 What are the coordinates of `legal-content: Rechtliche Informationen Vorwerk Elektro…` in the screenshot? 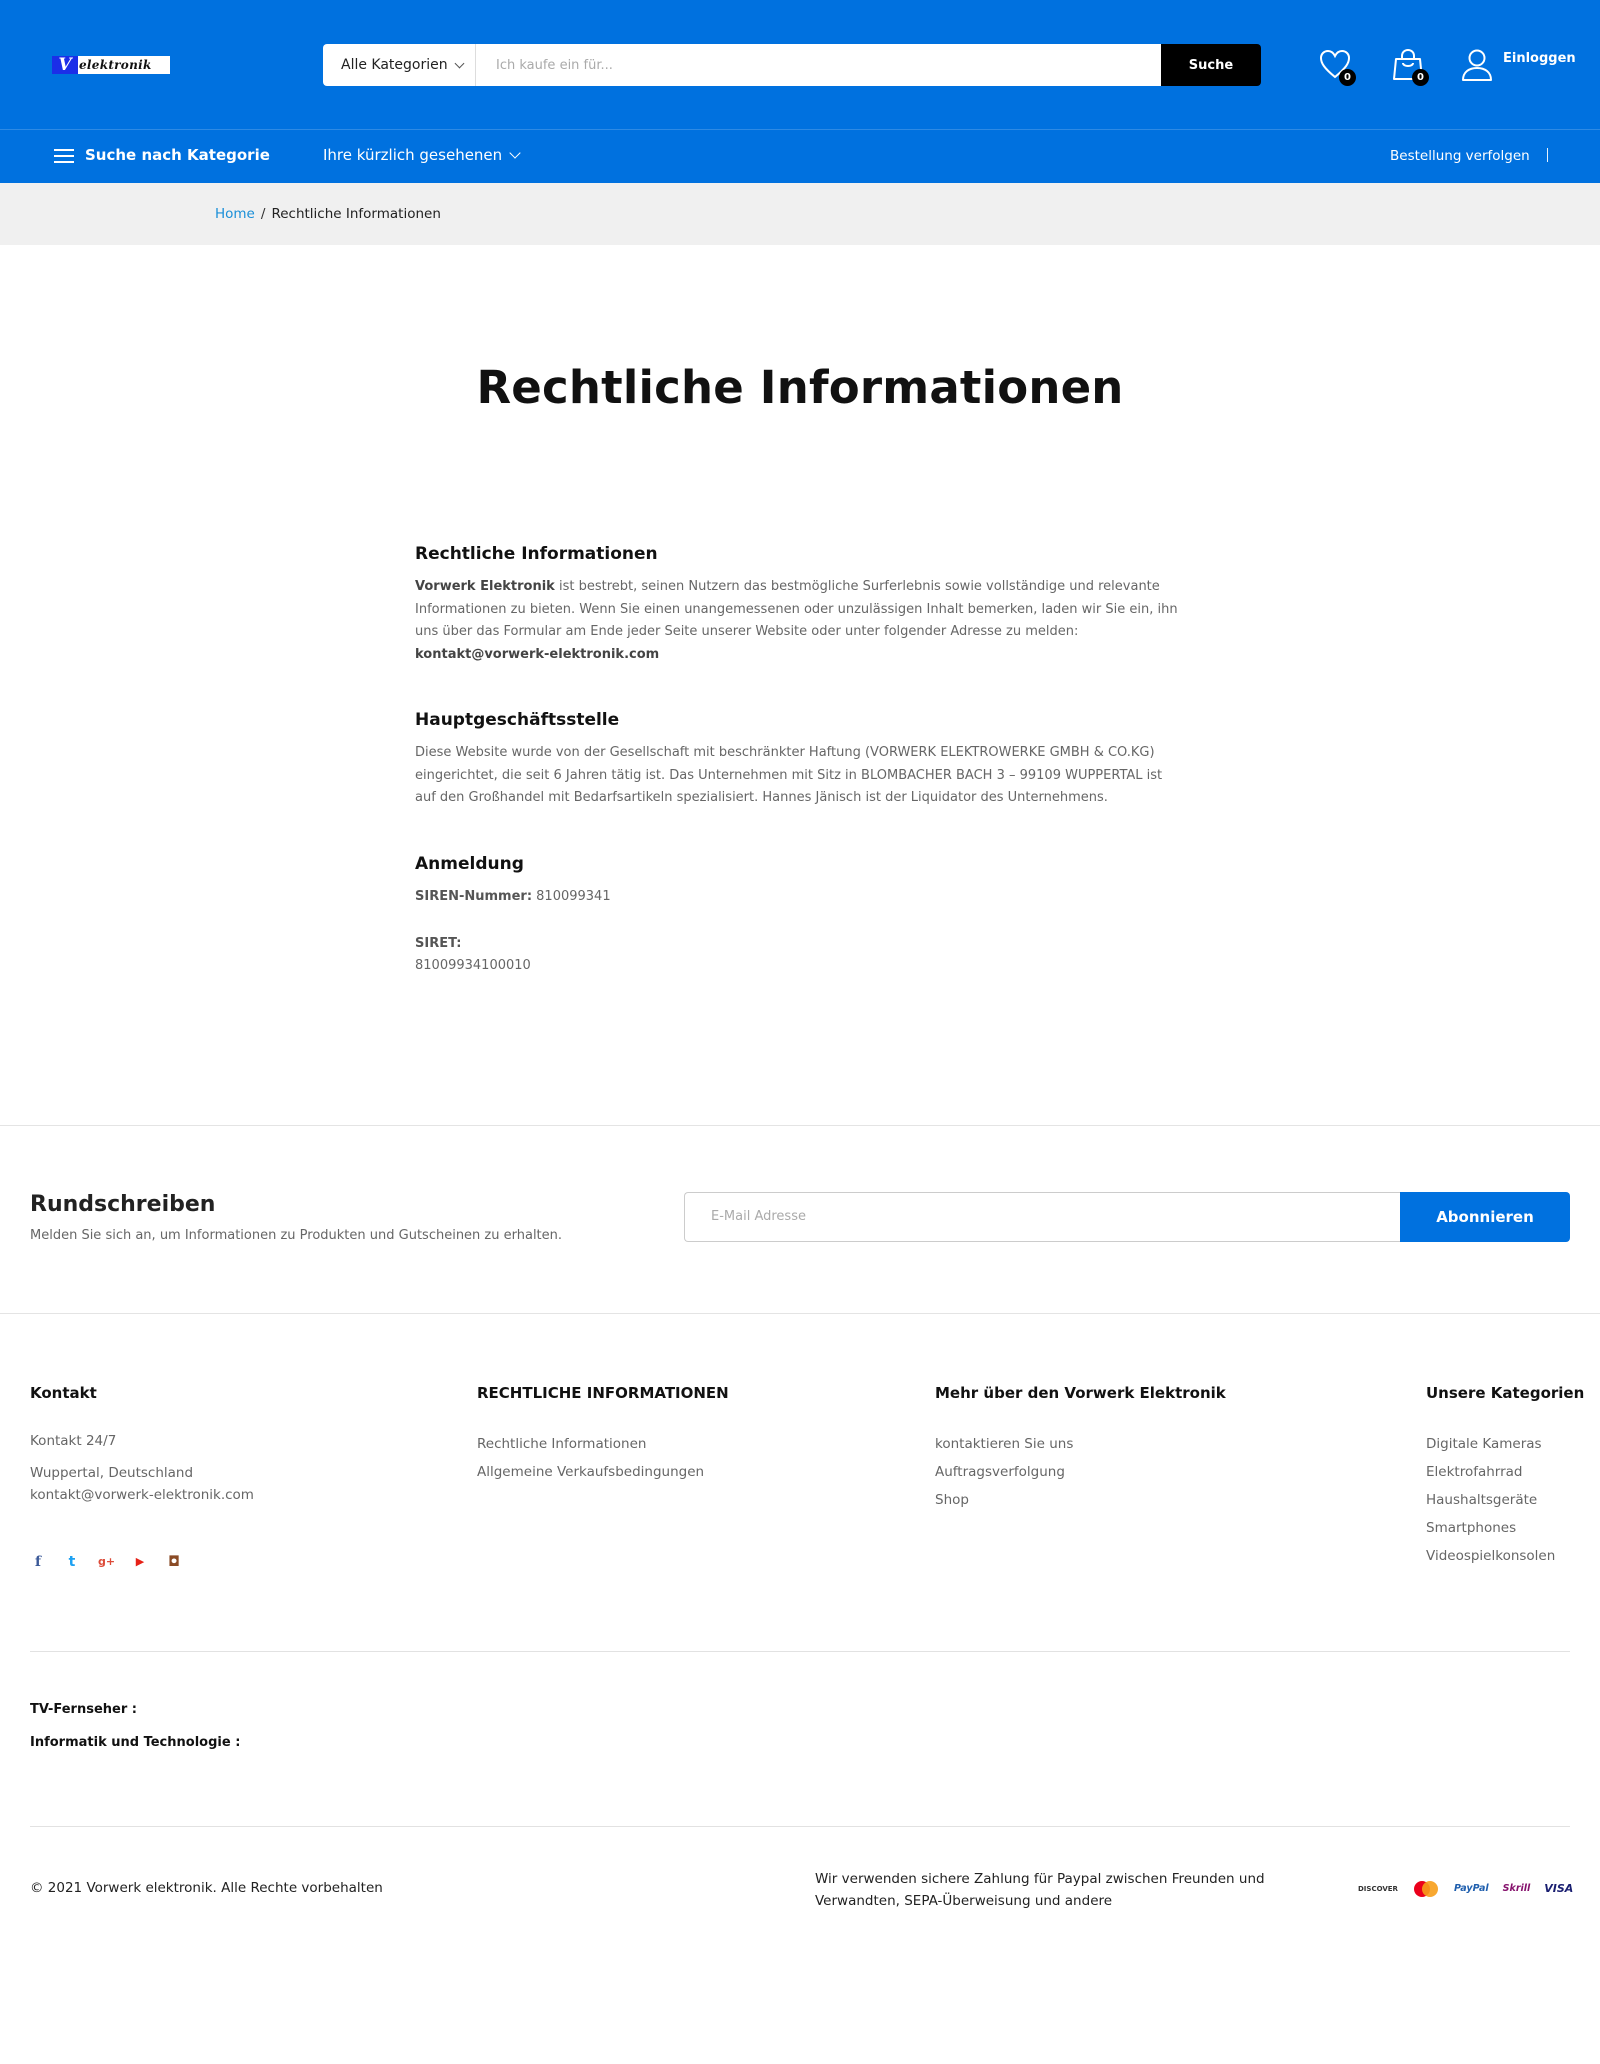 It's located at (800, 760).